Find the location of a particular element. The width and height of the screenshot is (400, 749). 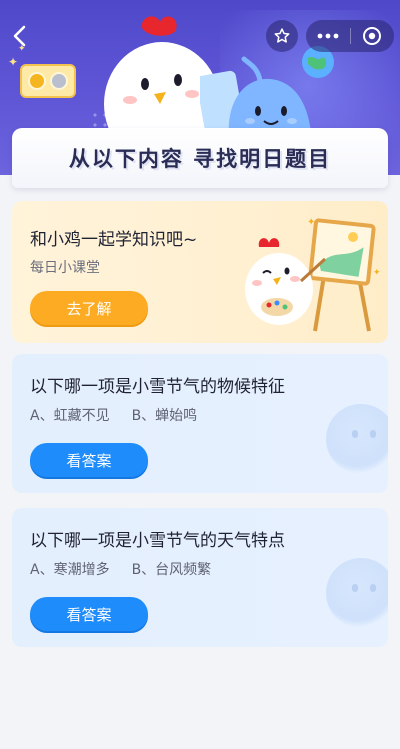

chick-painting-illustration: ✦ ✦ is located at coordinates (313, 274).